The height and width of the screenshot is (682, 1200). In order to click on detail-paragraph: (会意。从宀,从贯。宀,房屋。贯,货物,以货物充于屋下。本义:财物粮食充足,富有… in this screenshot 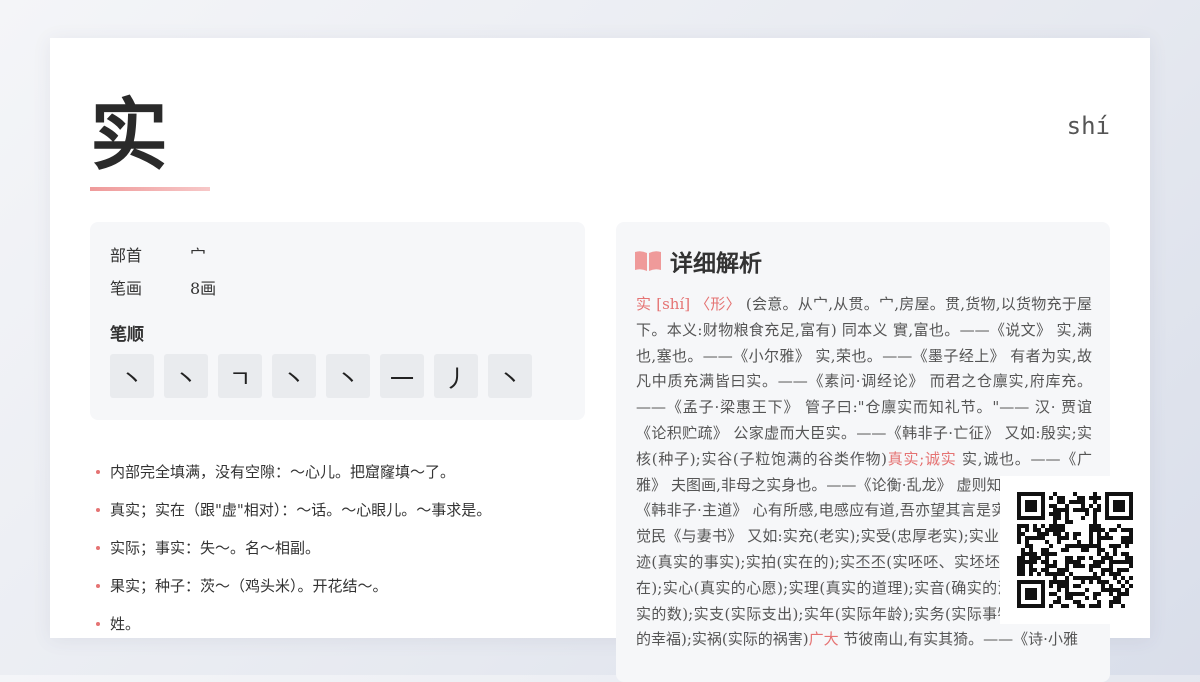, I will do `click(864, 381)`.